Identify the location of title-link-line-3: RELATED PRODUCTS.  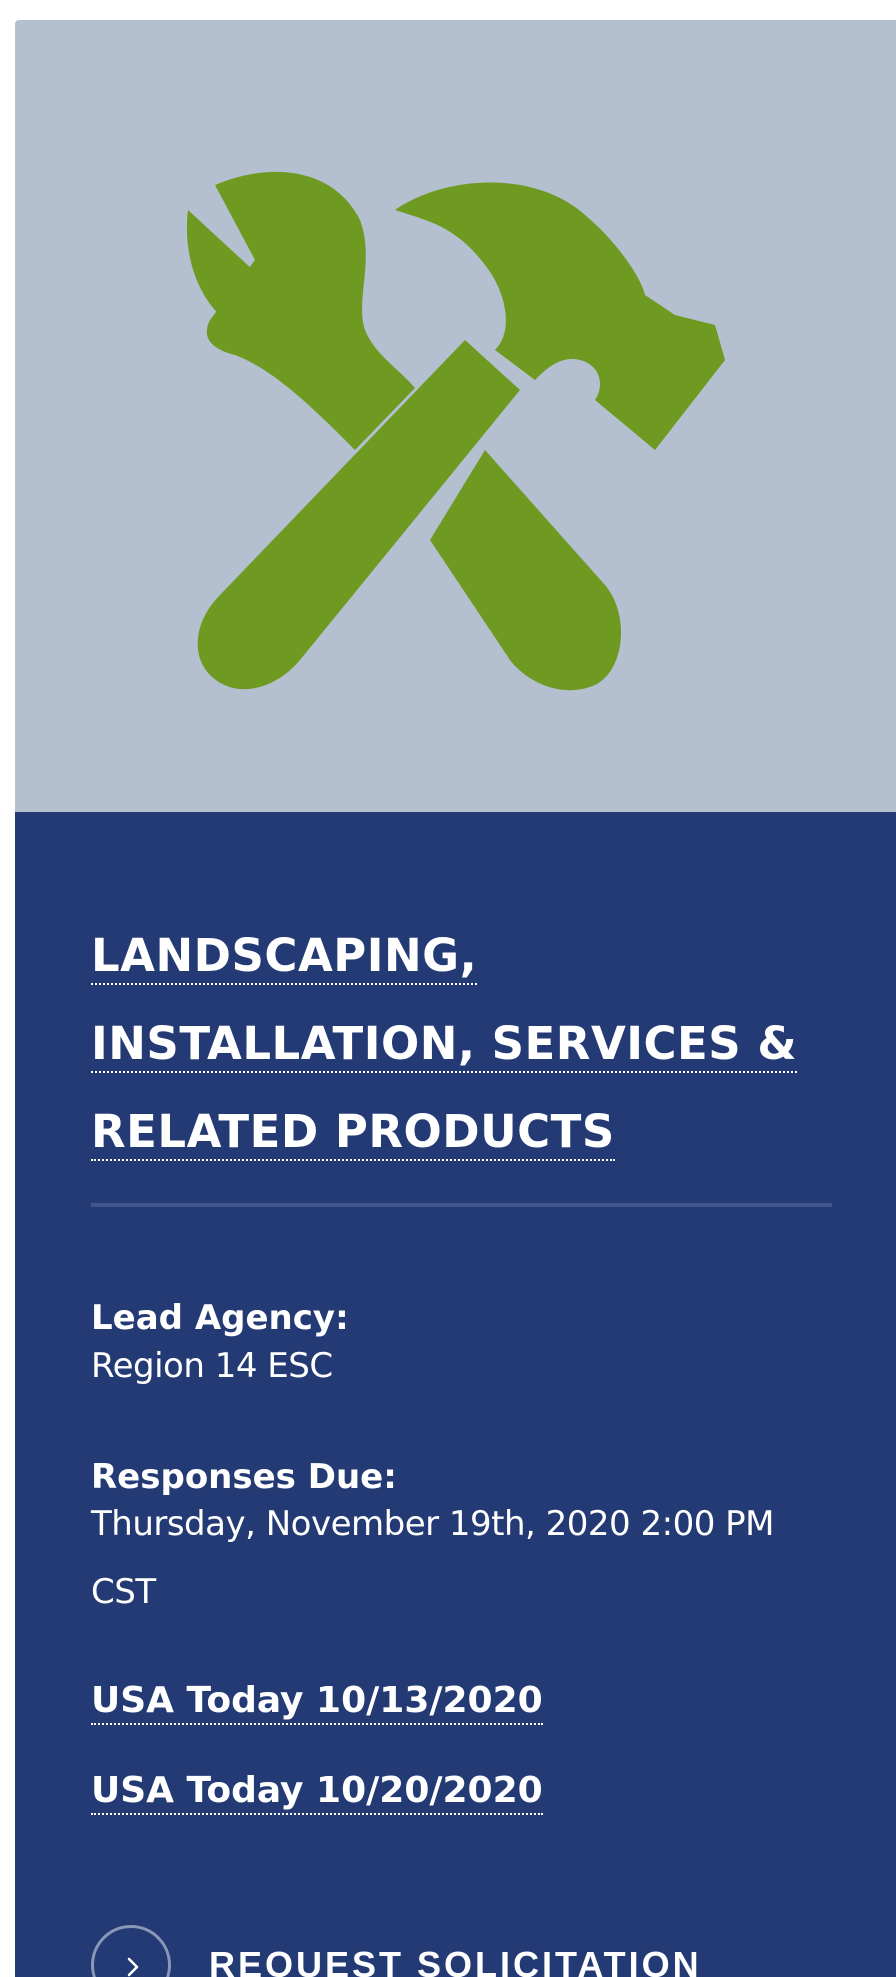
(353, 1133).